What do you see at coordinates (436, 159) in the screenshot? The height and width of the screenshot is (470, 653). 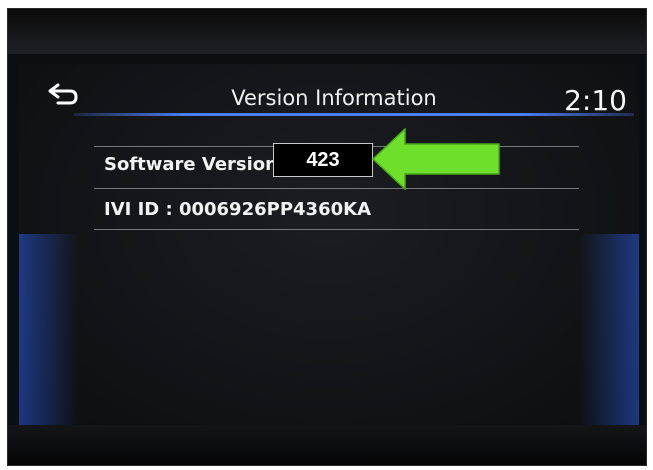 I see `green-arrow-icon` at bounding box center [436, 159].